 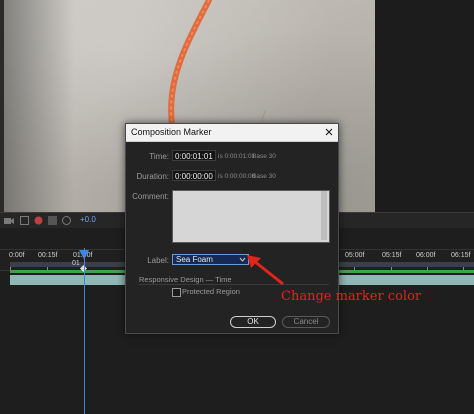 What do you see at coordinates (194, 259) in the screenshot?
I see `label-select-value: Sea Foam` at bounding box center [194, 259].